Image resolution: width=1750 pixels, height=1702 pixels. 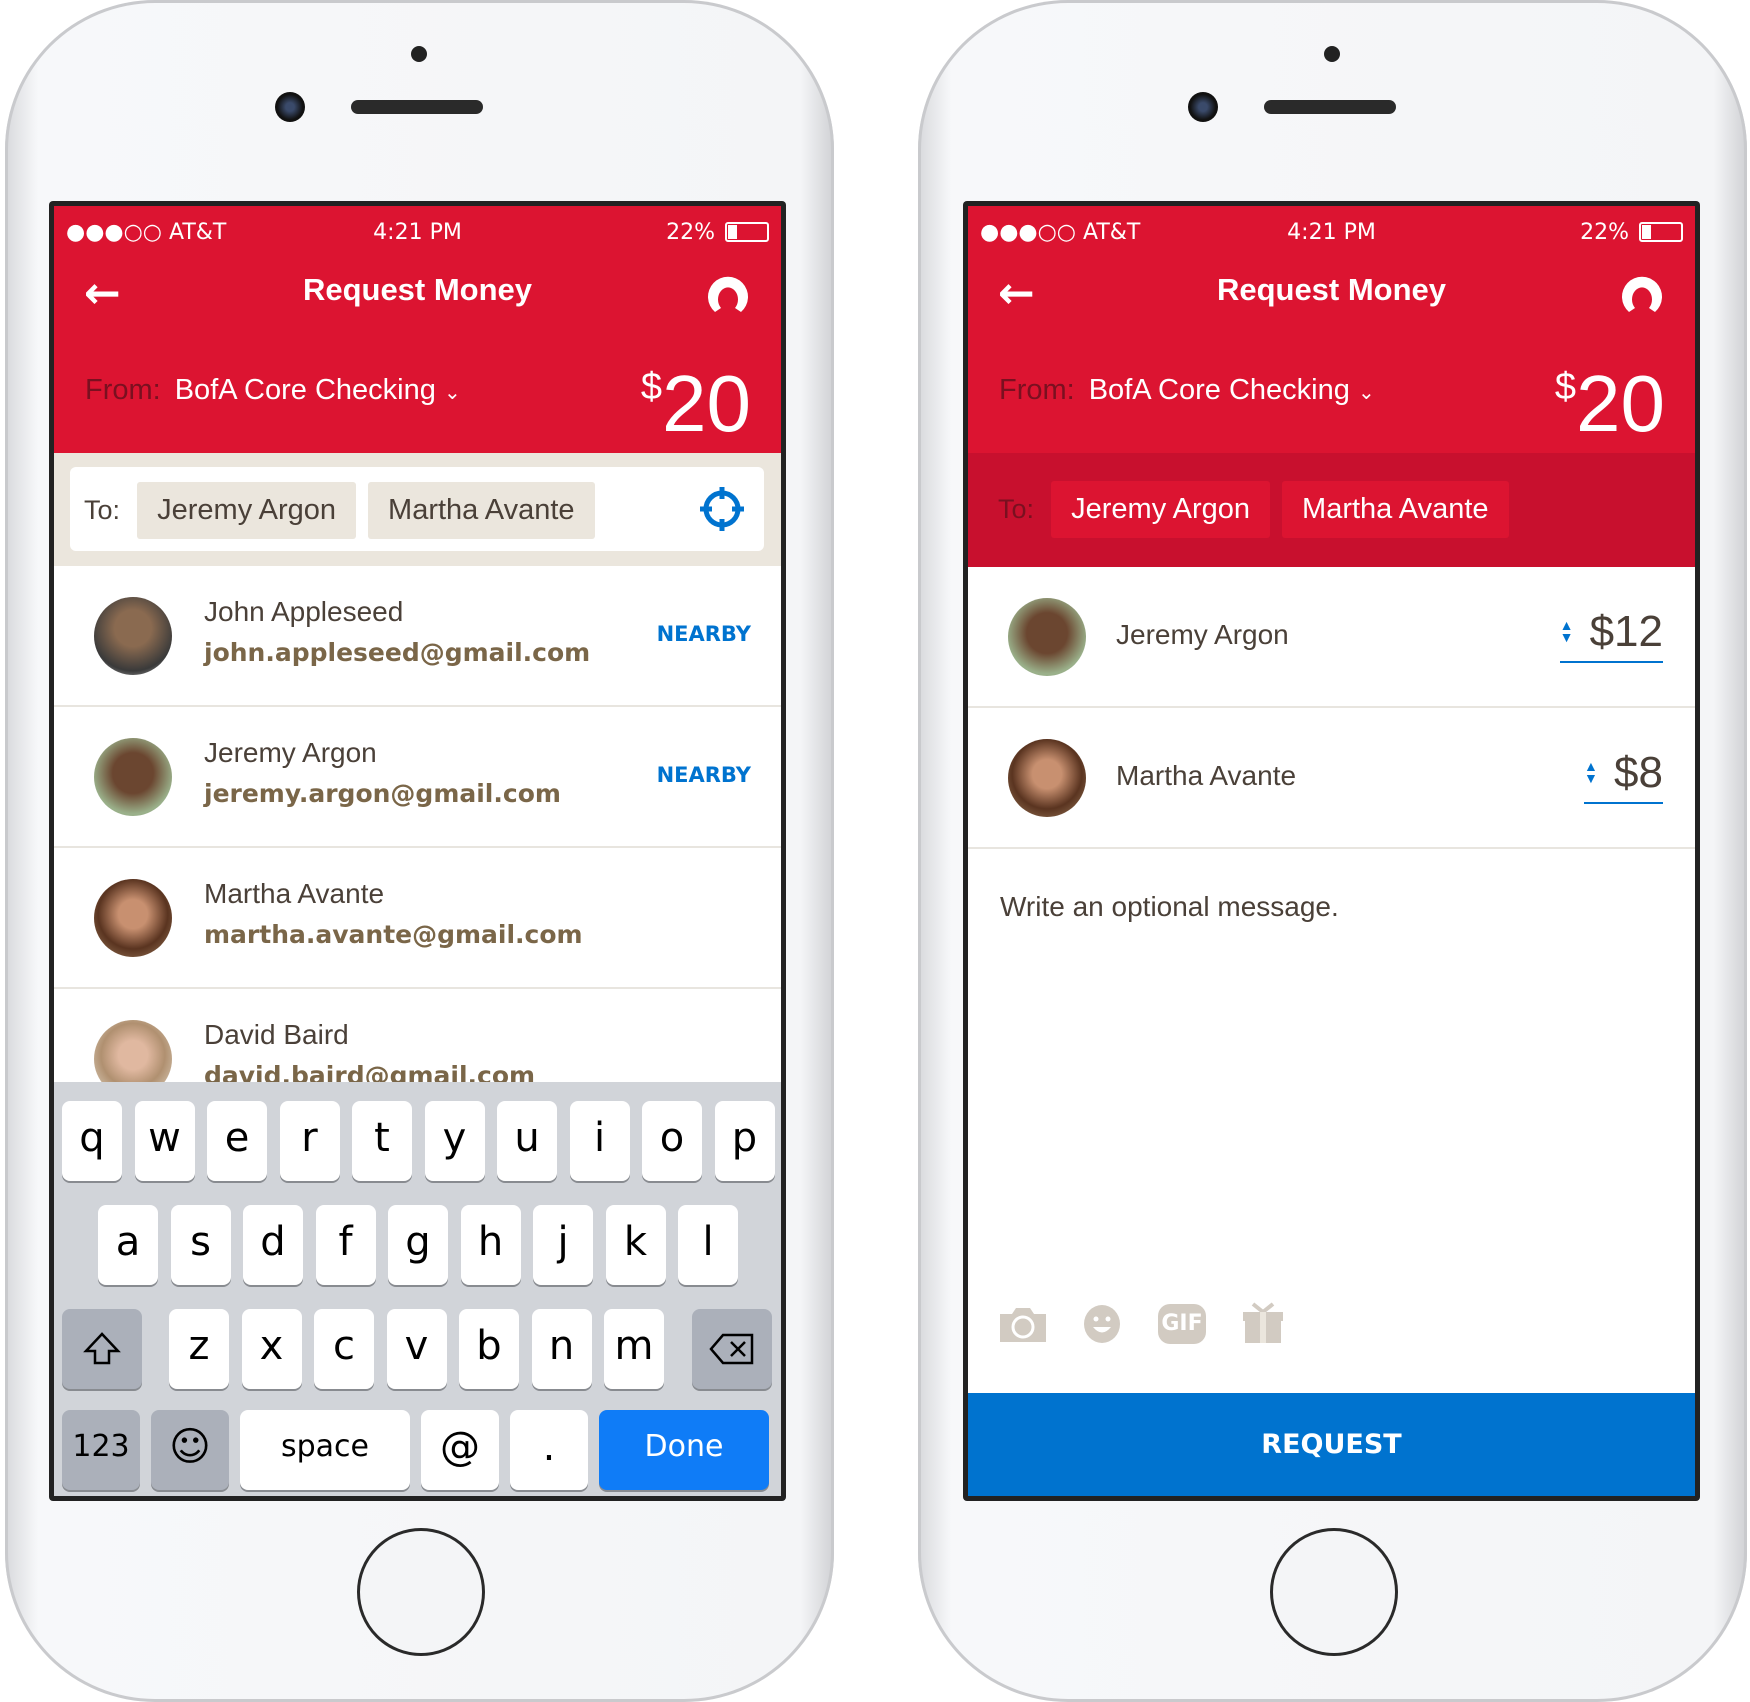 What do you see at coordinates (489, 1349) in the screenshot?
I see `key-b: b` at bounding box center [489, 1349].